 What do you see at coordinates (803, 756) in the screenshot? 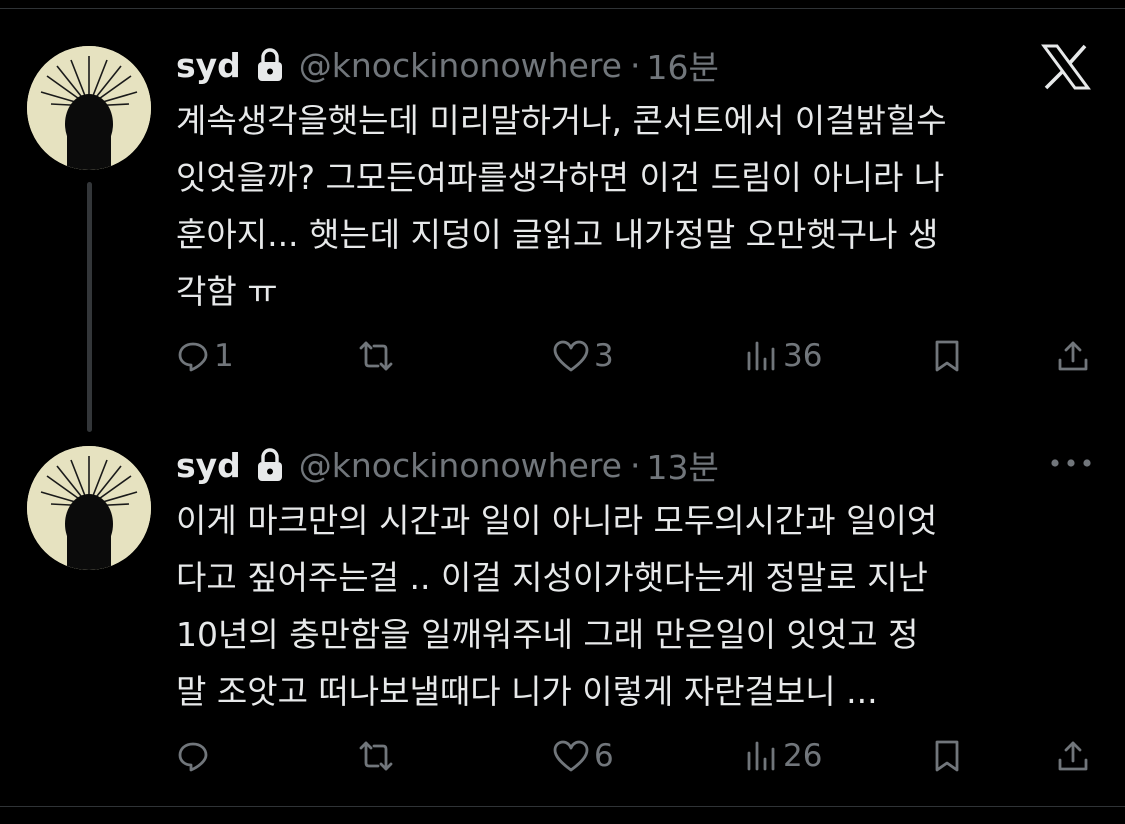
I see `views-count: 26` at bounding box center [803, 756].